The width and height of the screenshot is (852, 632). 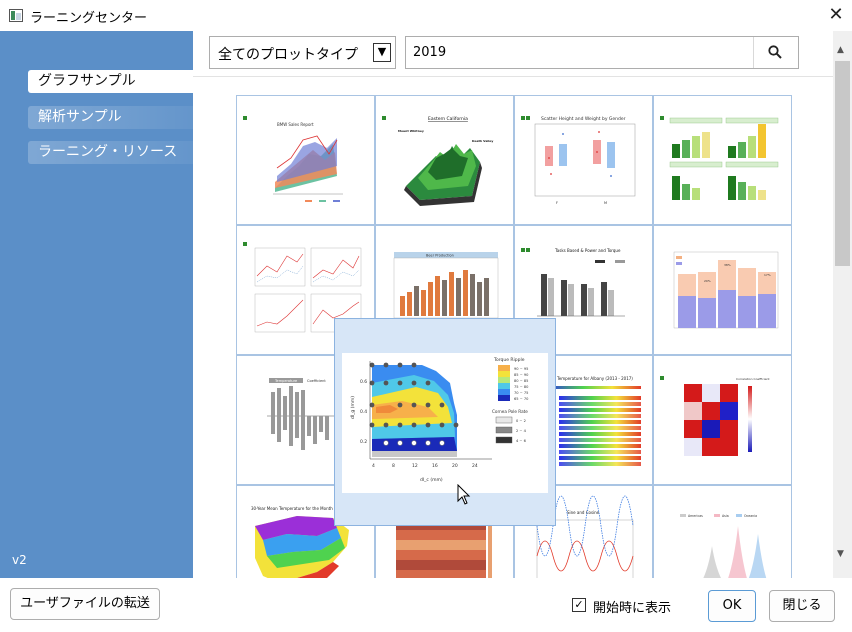 I want to click on thumbnail-title: Eastern California, so click(x=448, y=119).